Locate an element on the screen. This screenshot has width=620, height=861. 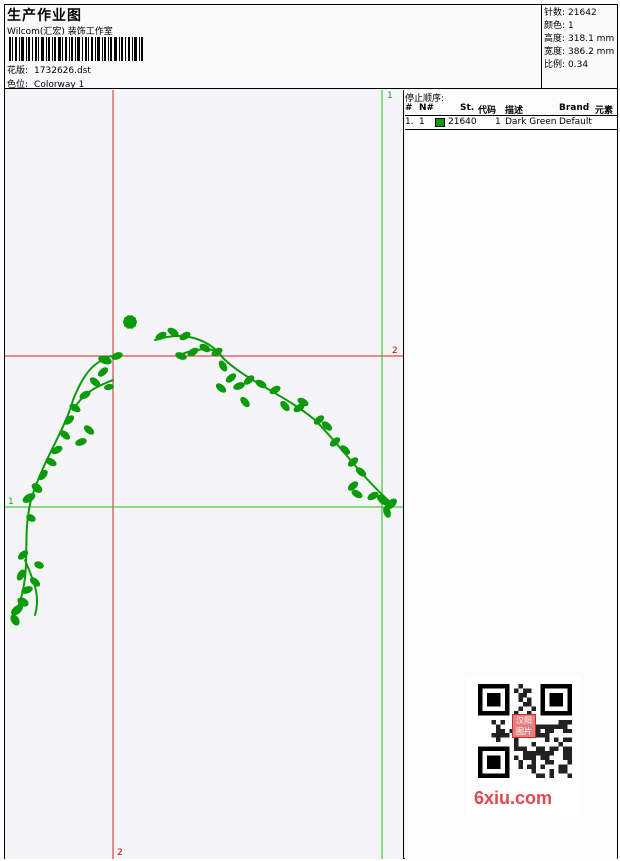
flower-center is located at coordinates (130, 322).